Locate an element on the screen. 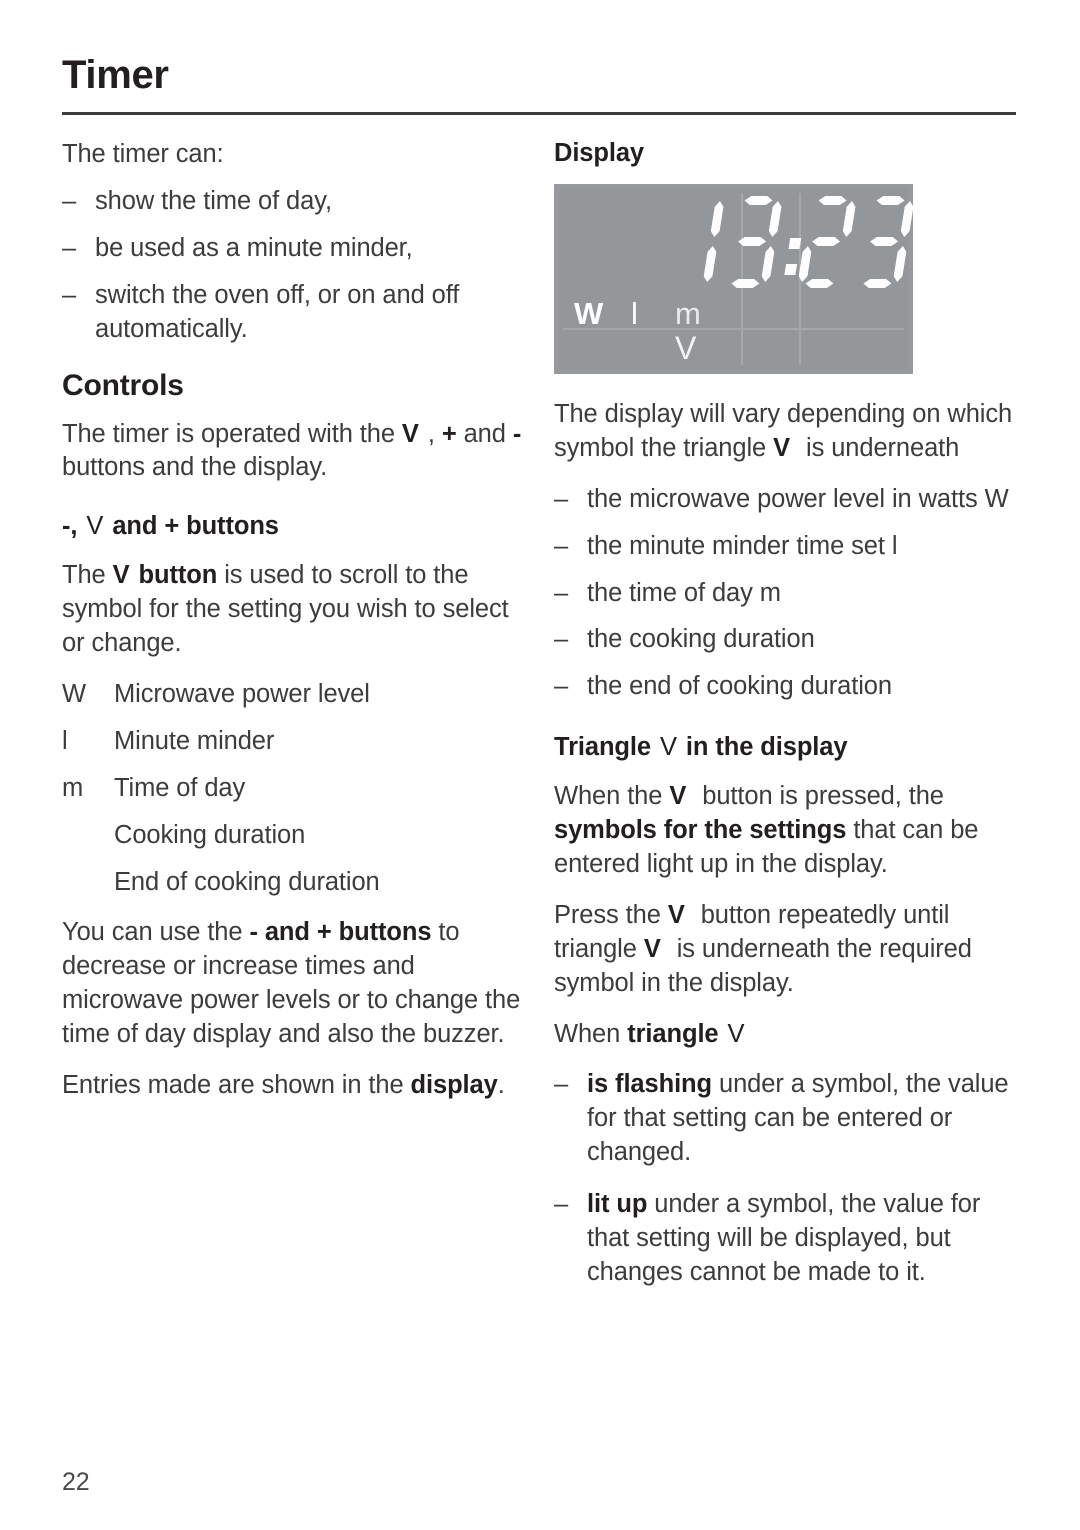 Image resolution: width=1080 pixels, height=1530 pixels. buttons-heading-rest: and + buttons is located at coordinates (195, 526).